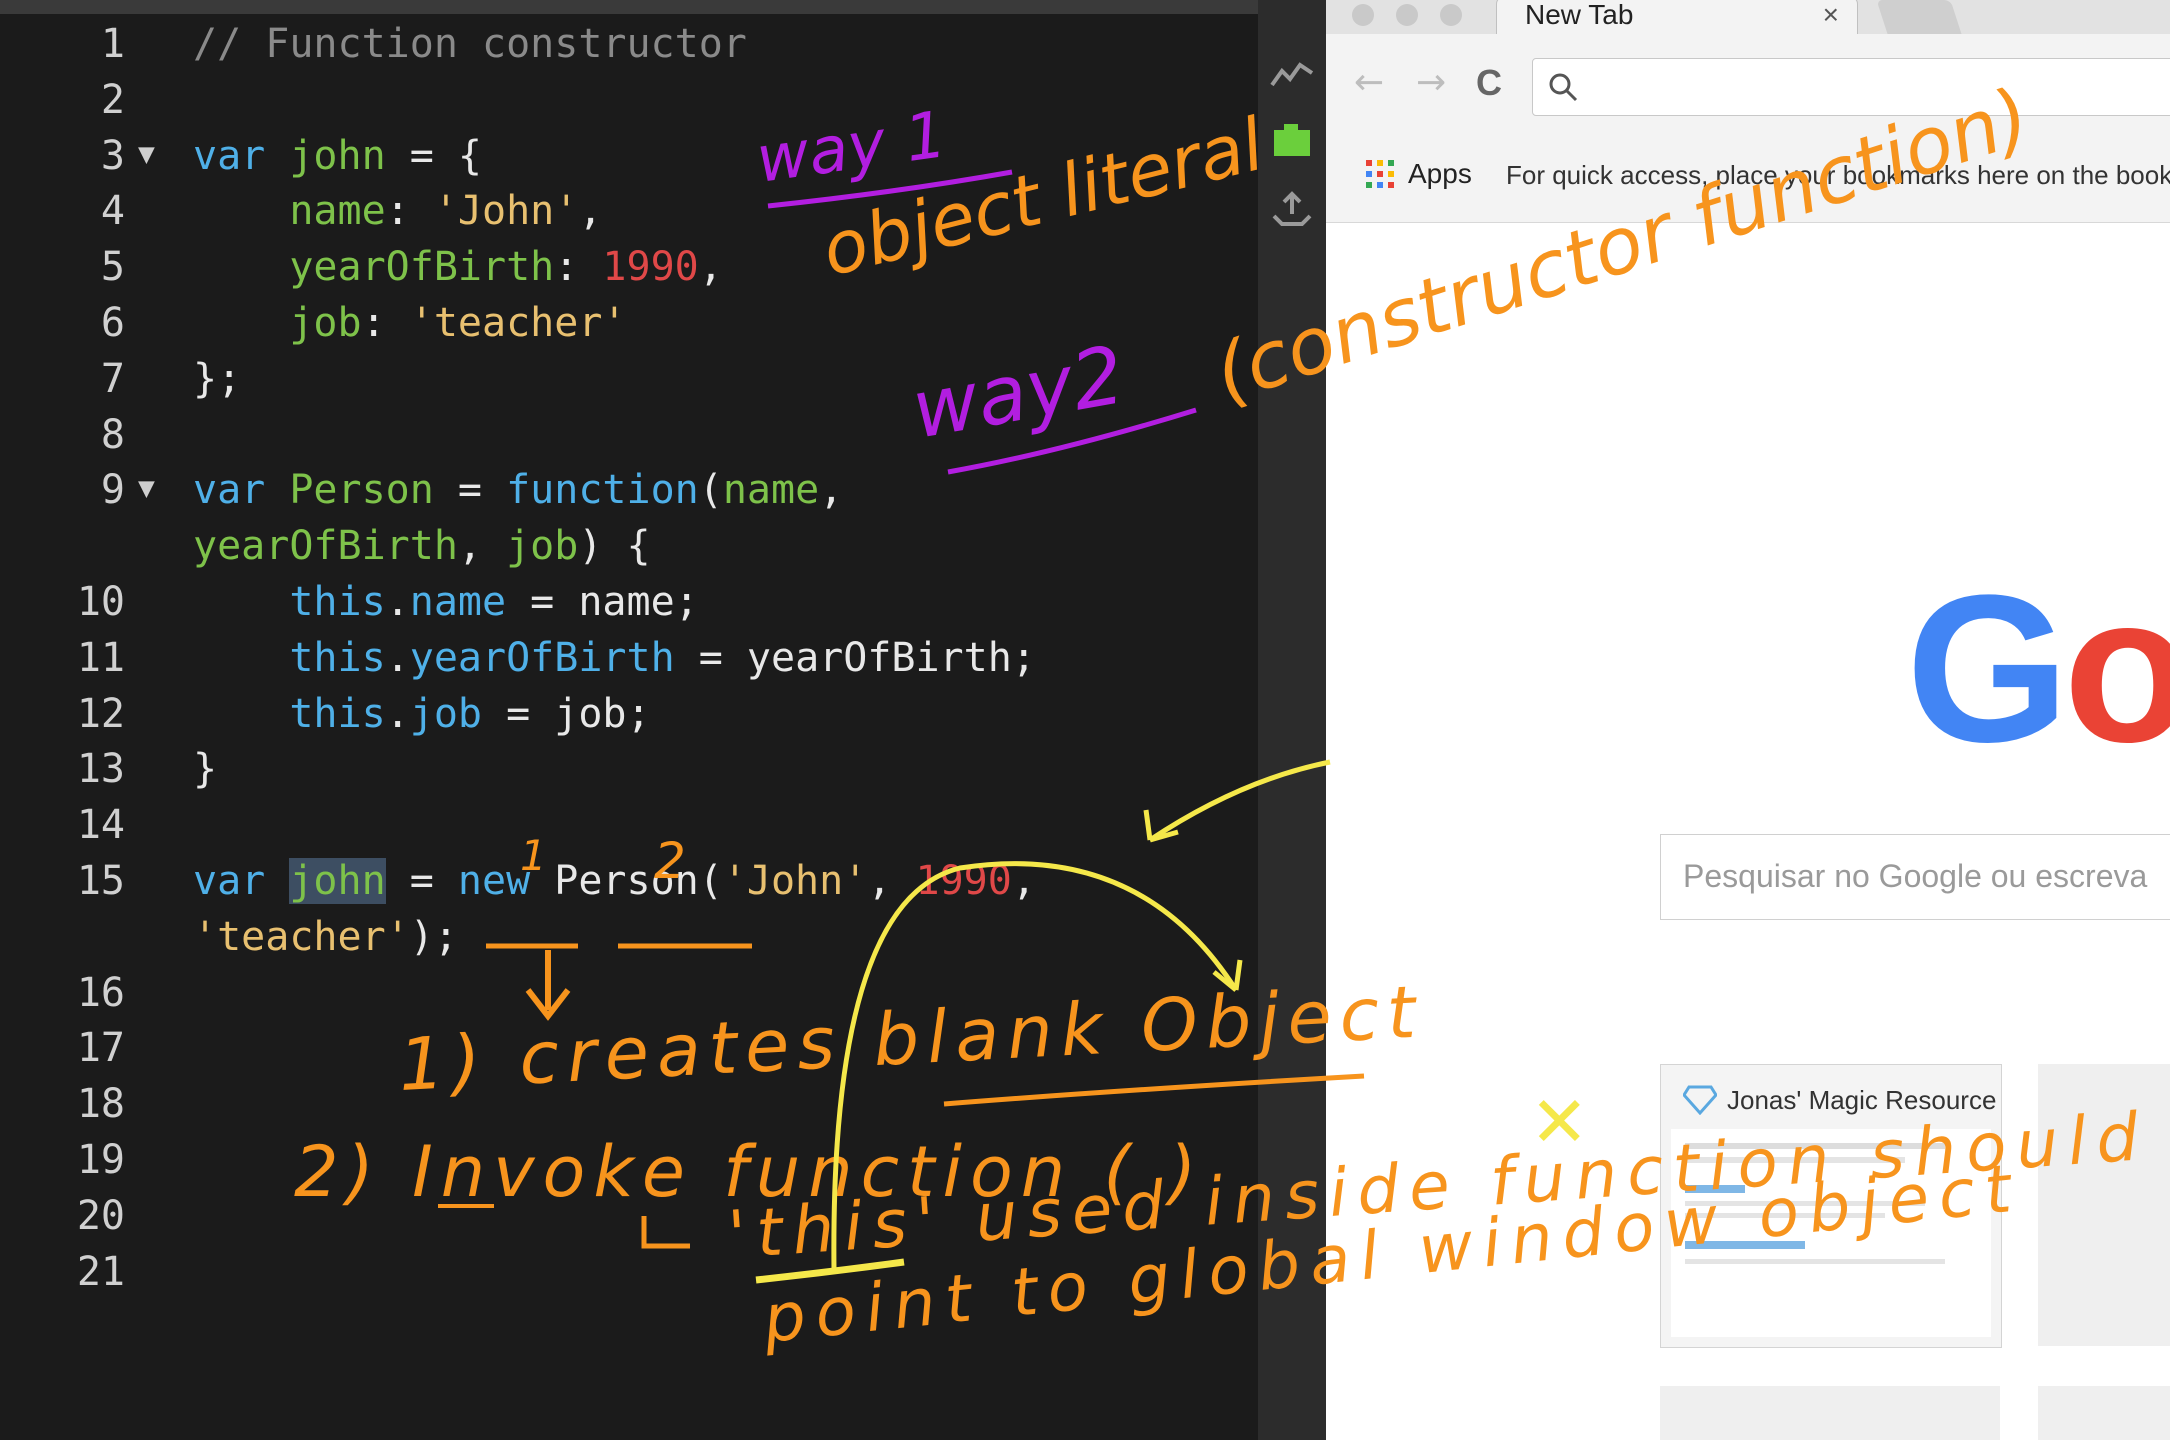  What do you see at coordinates (548, 985) in the screenshot?
I see `down-arrow` at bounding box center [548, 985].